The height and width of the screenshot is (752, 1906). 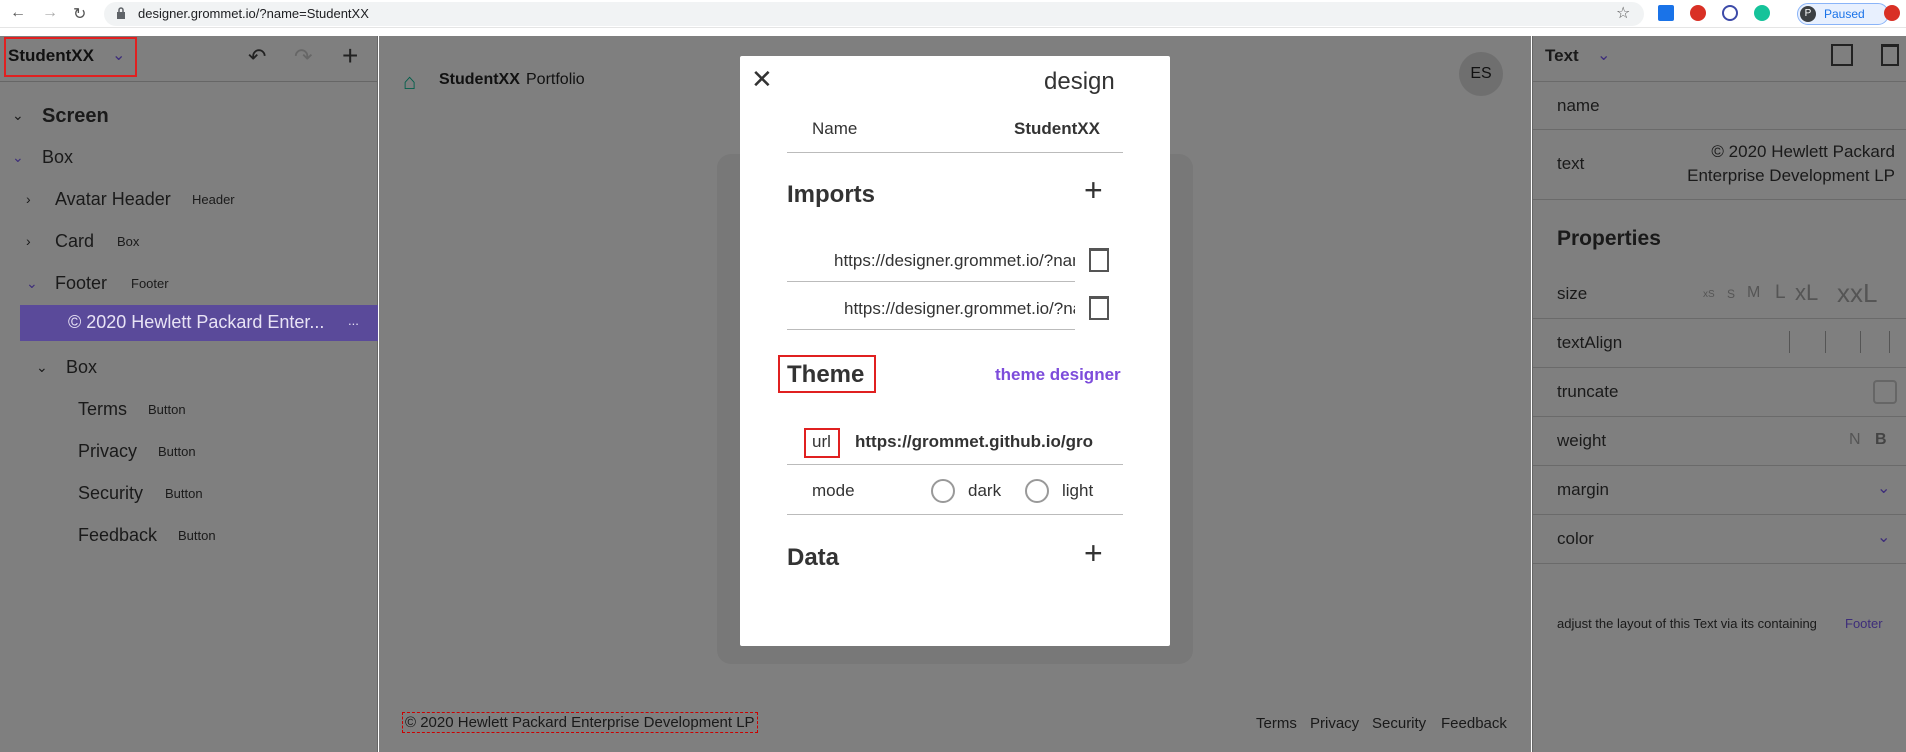 What do you see at coordinates (1698, 13) in the screenshot?
I see `adblock-icon` at bounding box center [1698, 13].